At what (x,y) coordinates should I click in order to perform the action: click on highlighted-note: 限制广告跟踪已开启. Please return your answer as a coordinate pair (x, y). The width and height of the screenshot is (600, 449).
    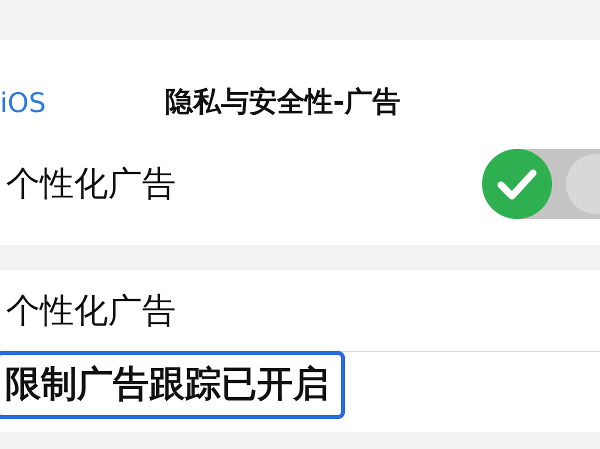
    Looking at the image, I should click on (172, 385).